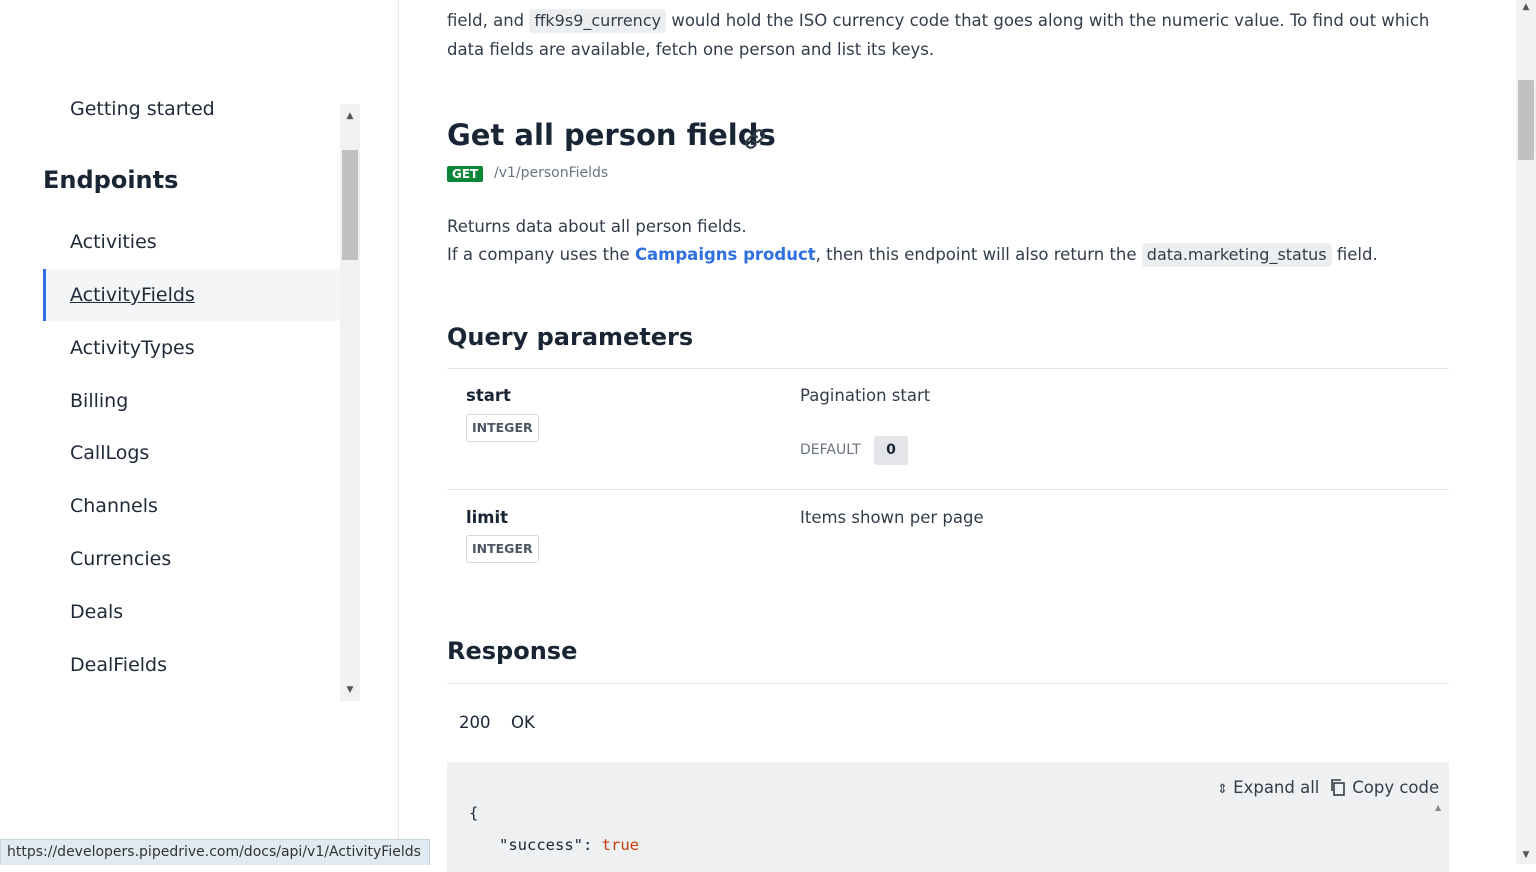 This screenshot has width=1536, height=872. Describe the element at coordinates (1438, 807) in the screenshot. I see `code-scroll-up-icon: ▲` at that location.